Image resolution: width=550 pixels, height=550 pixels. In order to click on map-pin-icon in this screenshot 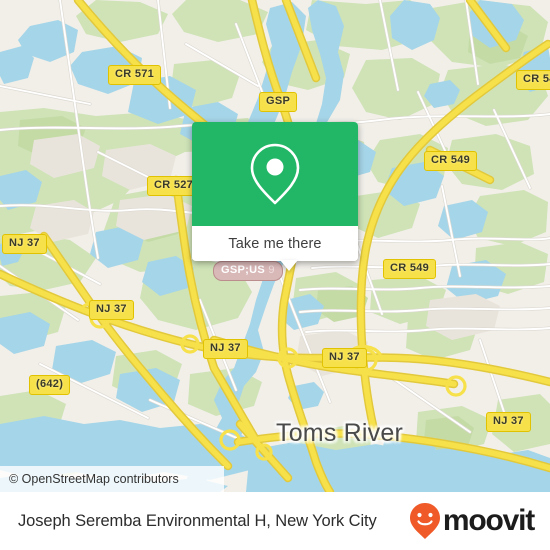, I will do `click(275, 174)`.